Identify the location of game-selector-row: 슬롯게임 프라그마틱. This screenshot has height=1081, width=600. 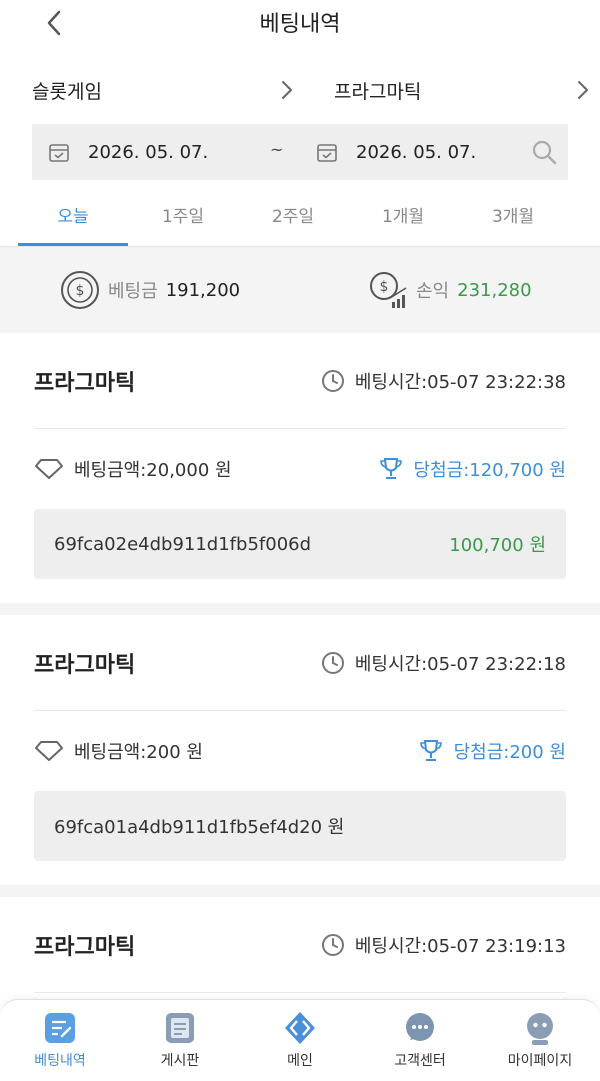
(300, 90).